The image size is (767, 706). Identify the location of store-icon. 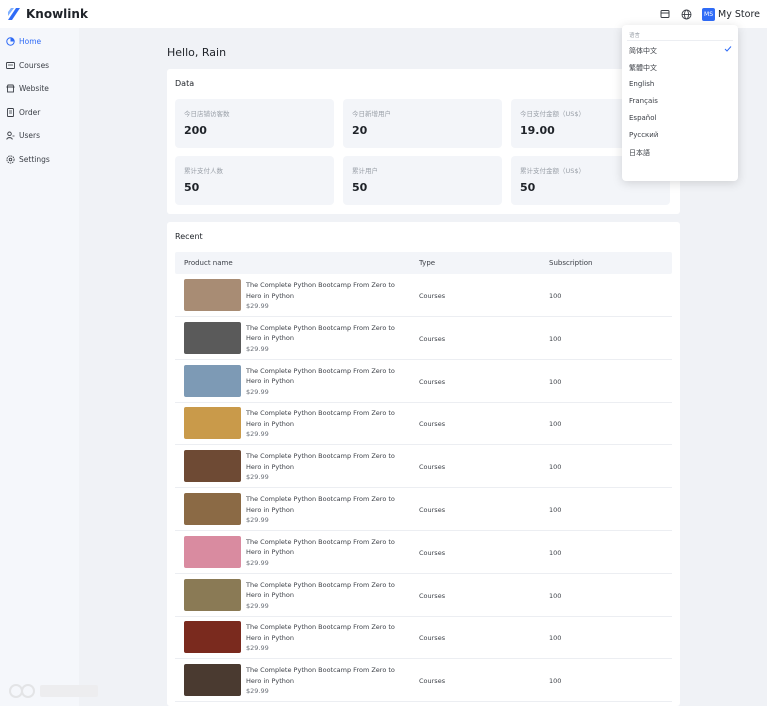
(664, 14).